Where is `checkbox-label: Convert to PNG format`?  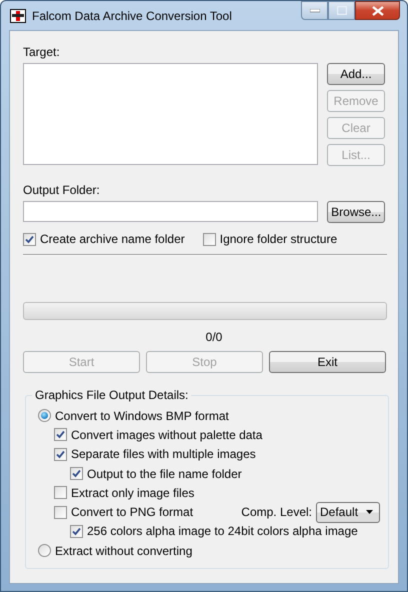 checkbox-label: Convert to PNG format is located at coordinates (132, 512).